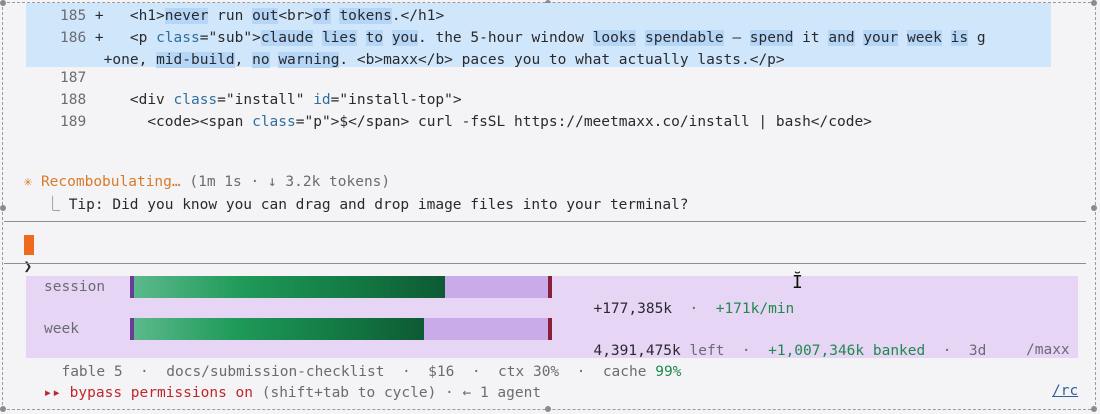 The width and height of the screenshot is (1100, 414). What do you see at coordinates (548, 409) in the screenshot?
I see `resize-handle-bottom-mid` at bounding box center [548, 409].